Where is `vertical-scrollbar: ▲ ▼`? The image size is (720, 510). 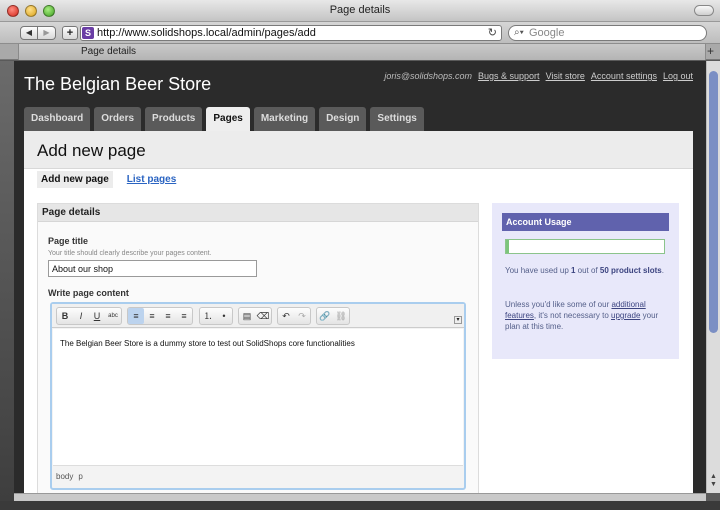 vertical-scrollbar: ▲ ▼ is located at coordinates (713, 277).